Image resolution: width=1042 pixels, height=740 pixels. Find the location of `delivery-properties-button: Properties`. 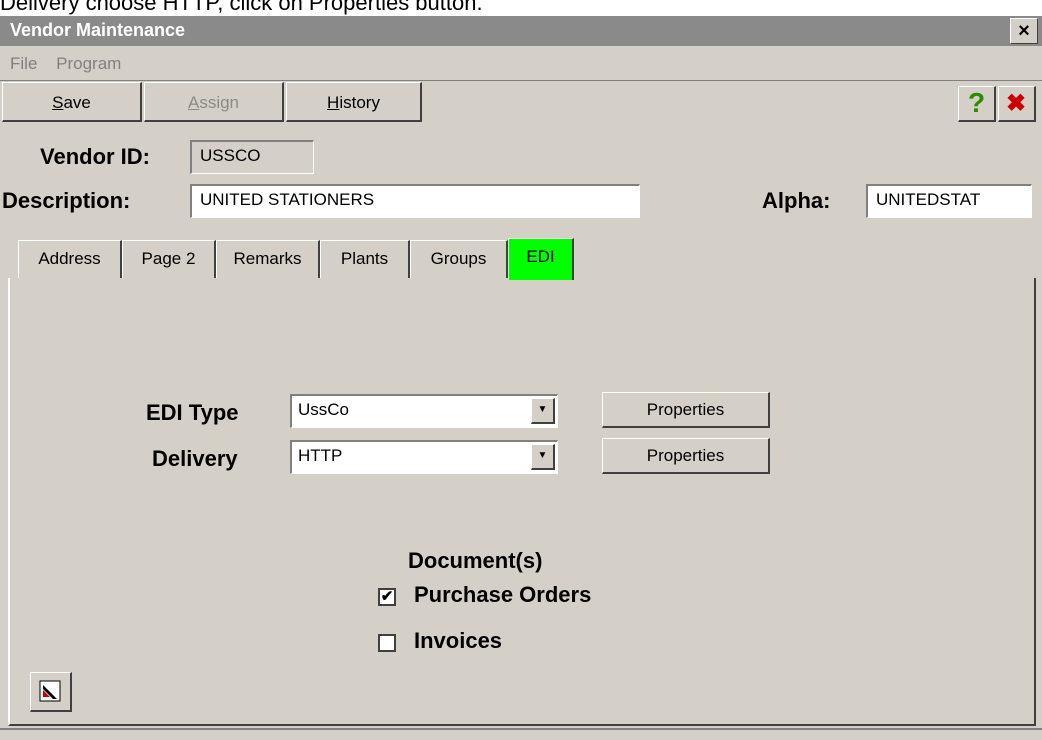

delivery-properties-button: Properties is located at coordinates (686, 456).